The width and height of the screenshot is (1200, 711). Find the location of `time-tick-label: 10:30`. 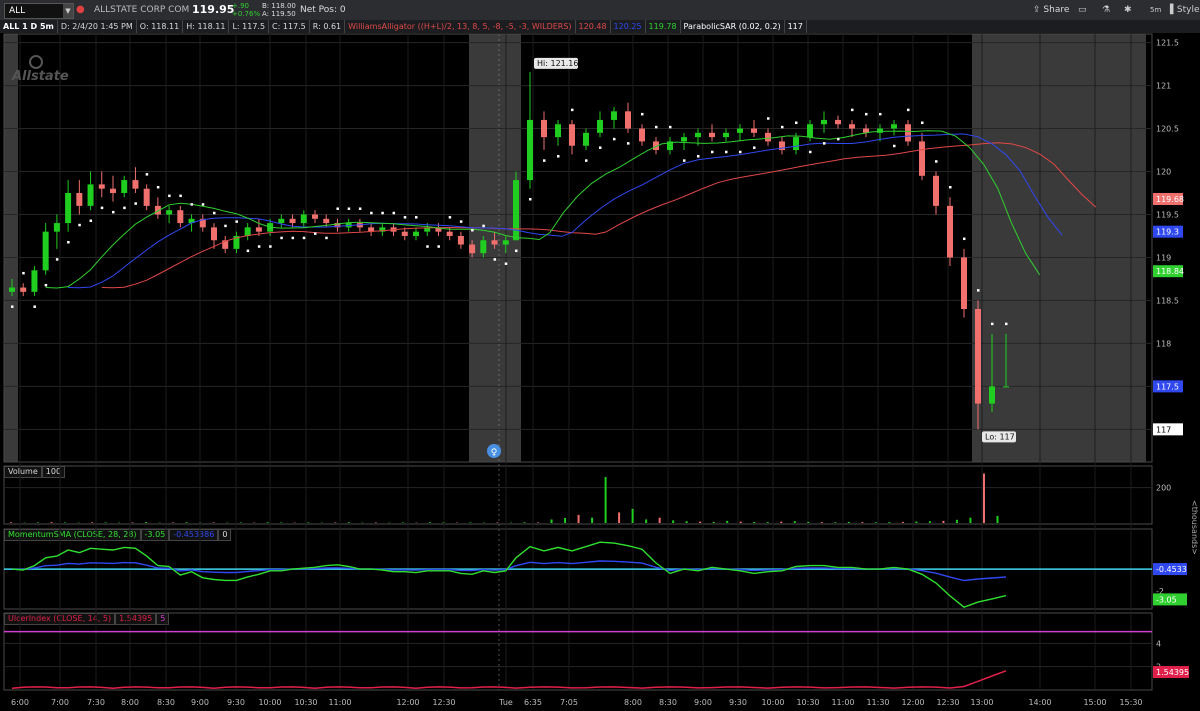

time-tick-label: 10:30 is located at coordinates (305, 702).